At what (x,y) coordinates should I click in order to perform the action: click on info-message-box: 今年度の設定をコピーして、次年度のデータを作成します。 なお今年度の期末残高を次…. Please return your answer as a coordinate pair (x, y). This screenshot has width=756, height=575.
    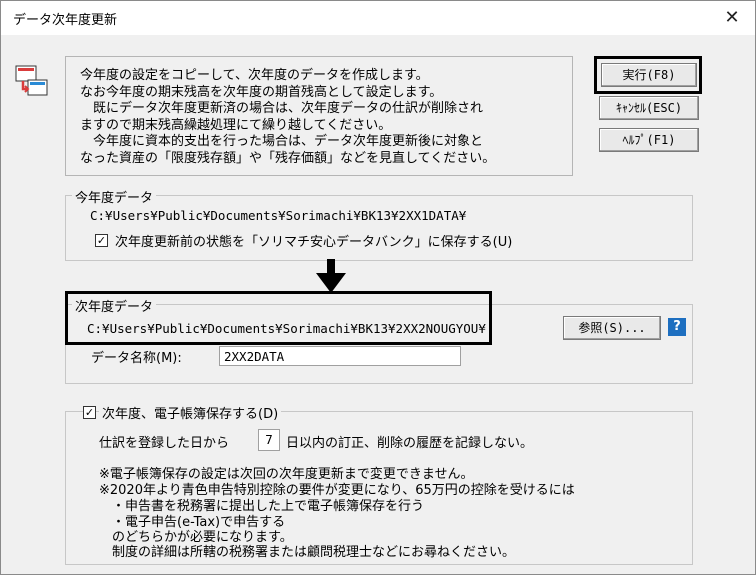
    Looking at the image, I should click on (319, 116).